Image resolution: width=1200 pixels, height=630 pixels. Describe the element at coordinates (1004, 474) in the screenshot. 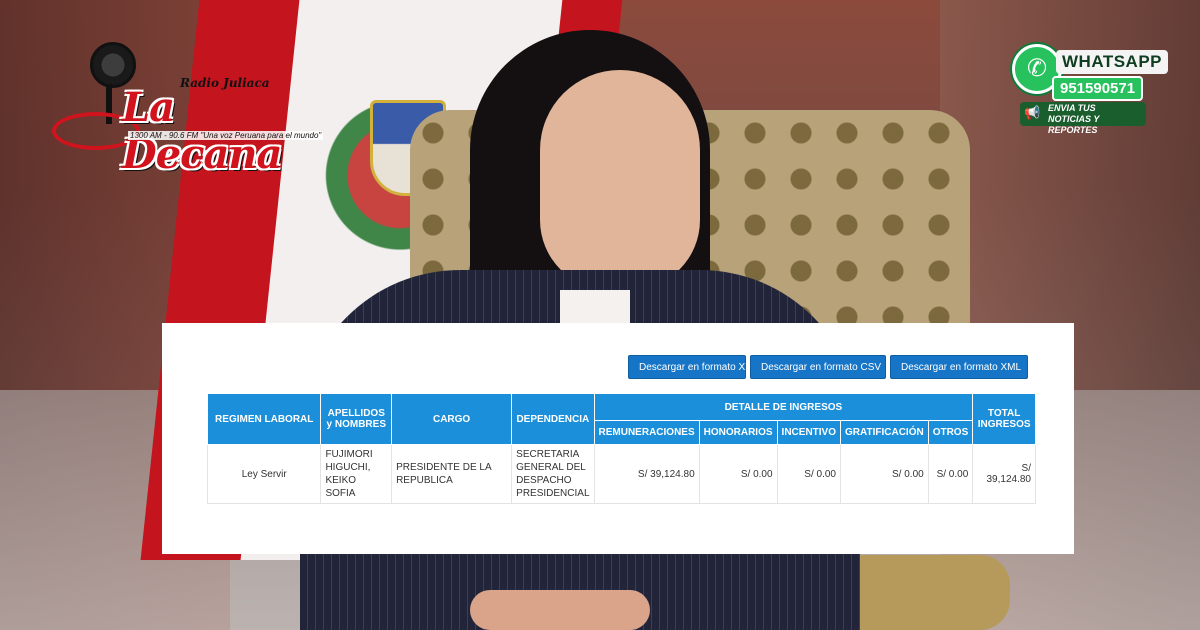

I see `cell-total: S/ 39,124.80` at that location.